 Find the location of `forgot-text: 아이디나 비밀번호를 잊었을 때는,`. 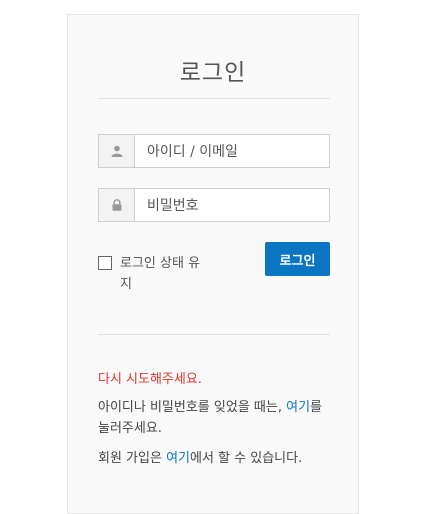

forgot-text: 아이디나 비밀번호를 잊었을 때는, is located at coordinates (192, 407).